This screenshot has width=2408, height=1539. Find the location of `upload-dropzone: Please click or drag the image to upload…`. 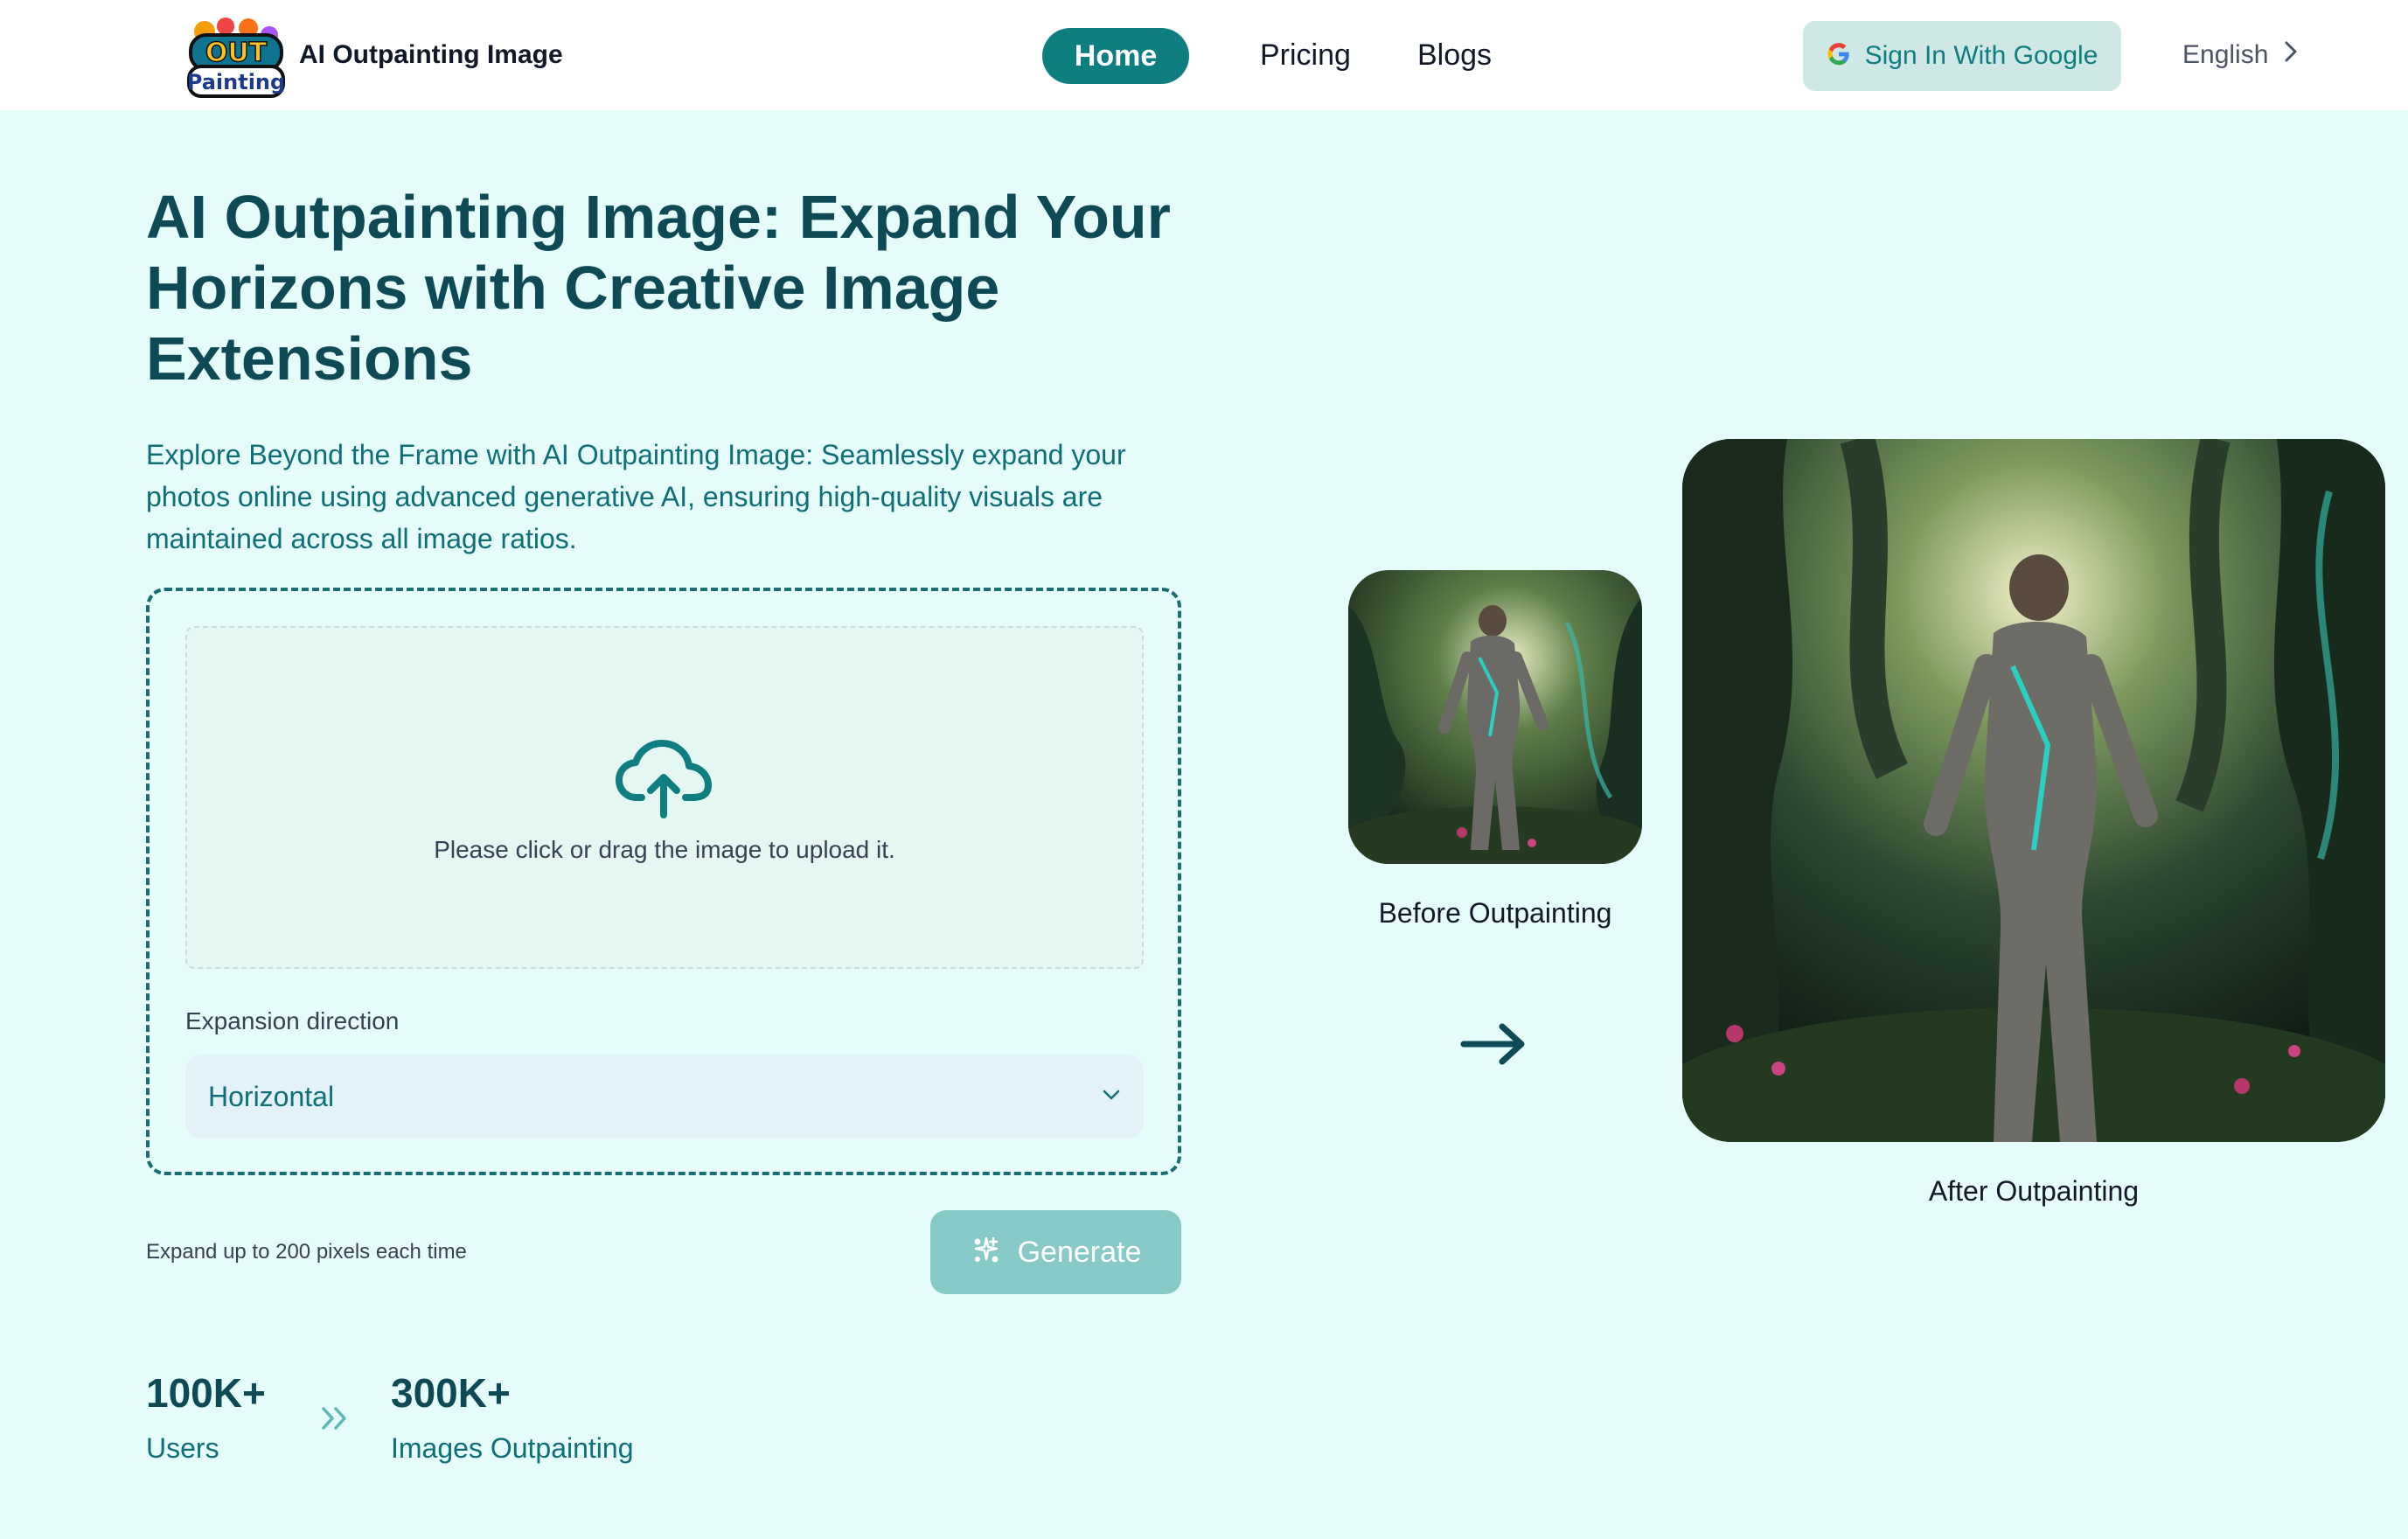

upload-dropzone: Please click or drag the image to upload… is located at coordinates (664, 797).